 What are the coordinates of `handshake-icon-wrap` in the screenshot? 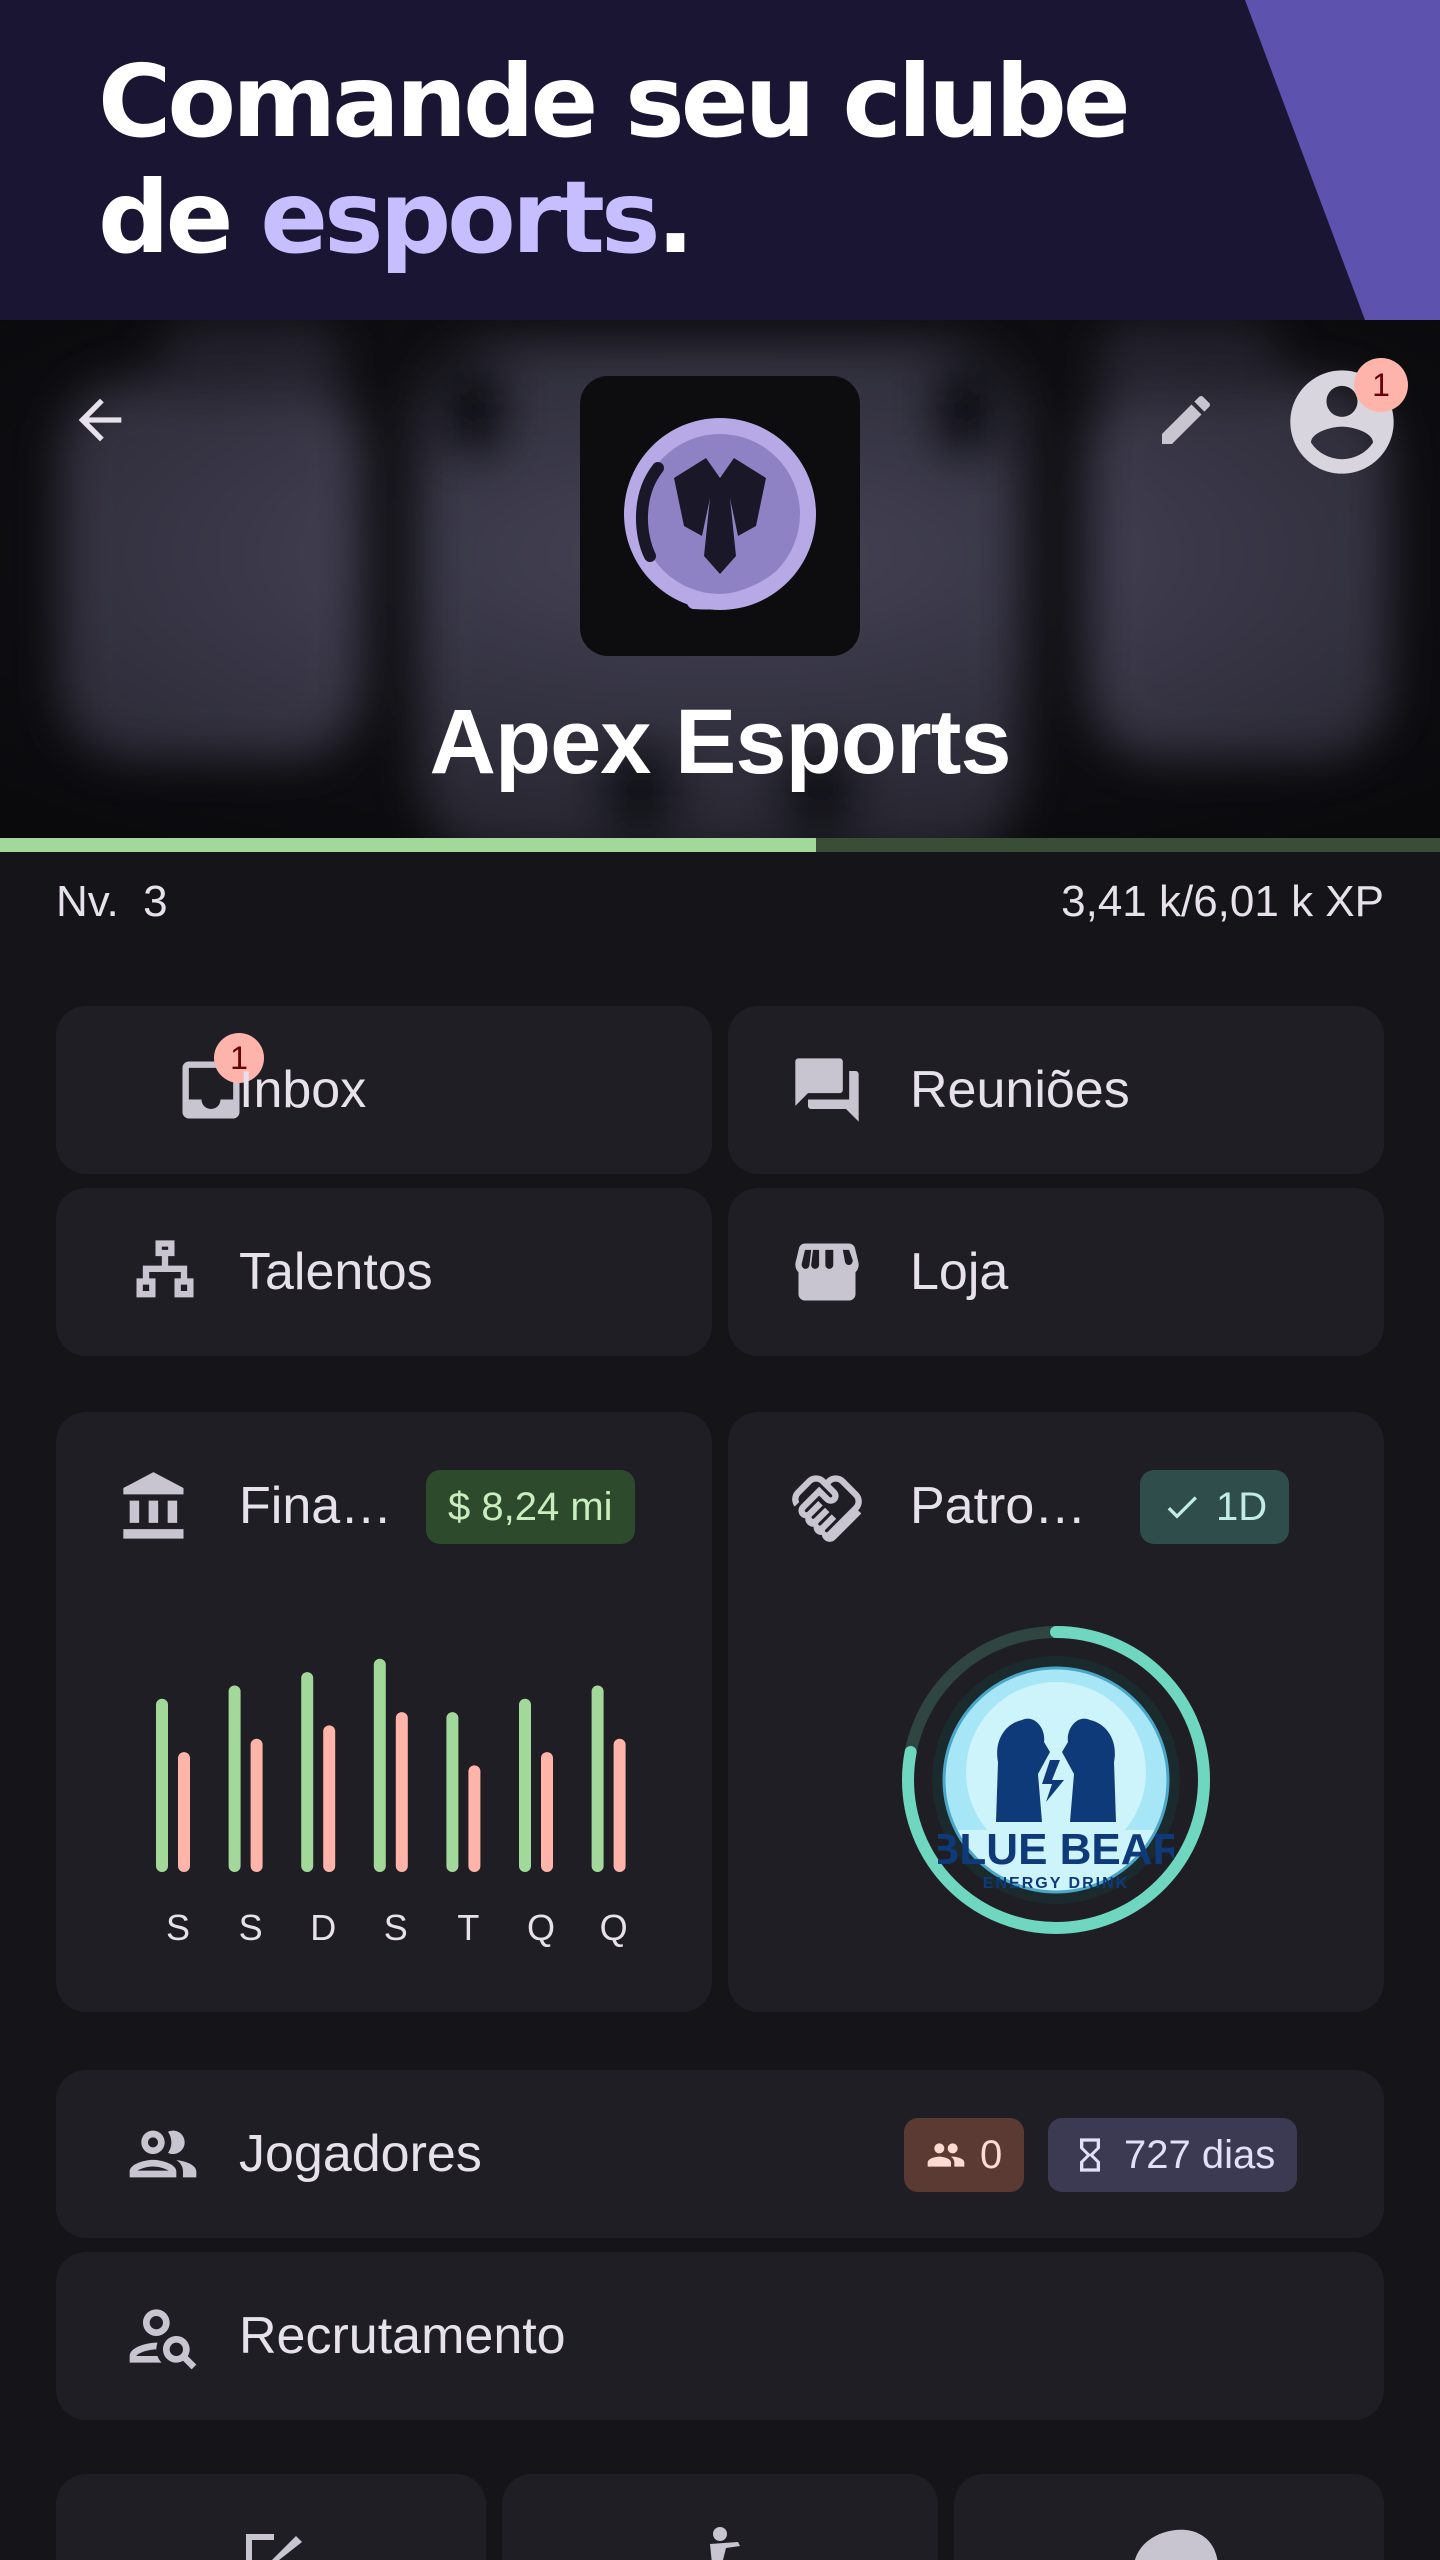 It's located at (827, 1507).